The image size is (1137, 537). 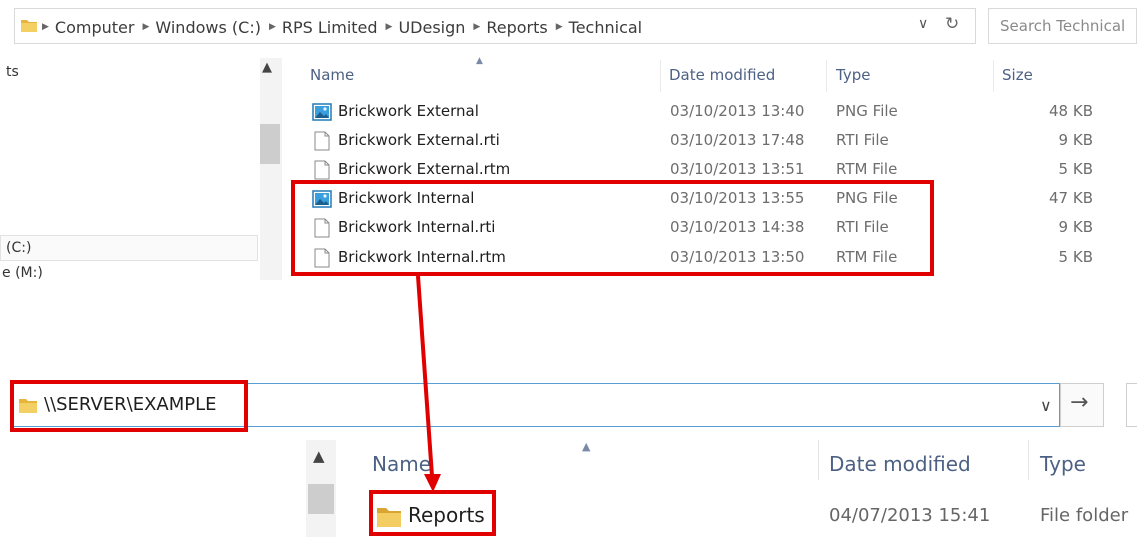 I want to click on file-name: Brickwork External.rtm, so click(x=424, y=169).